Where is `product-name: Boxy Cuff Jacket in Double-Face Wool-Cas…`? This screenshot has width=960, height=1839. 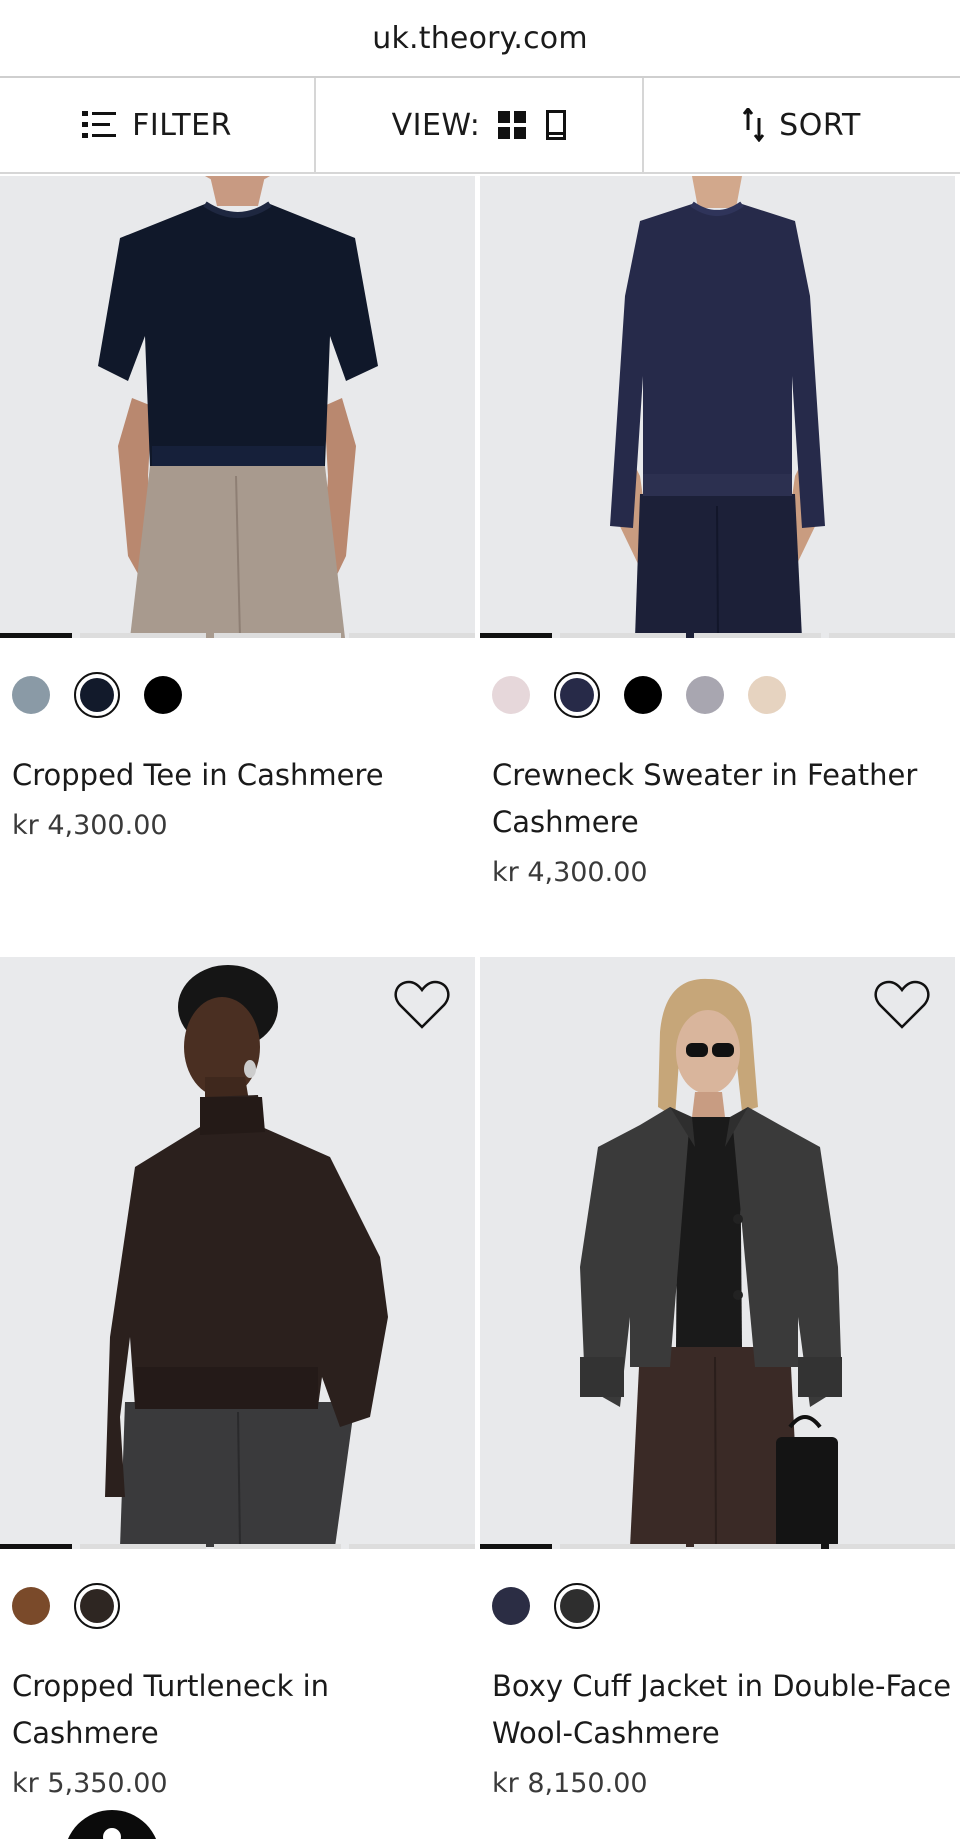
product-name: Boxy Cuff Jacket in Double-Face Wool-Cas… is located at coordinates (722, 1710).